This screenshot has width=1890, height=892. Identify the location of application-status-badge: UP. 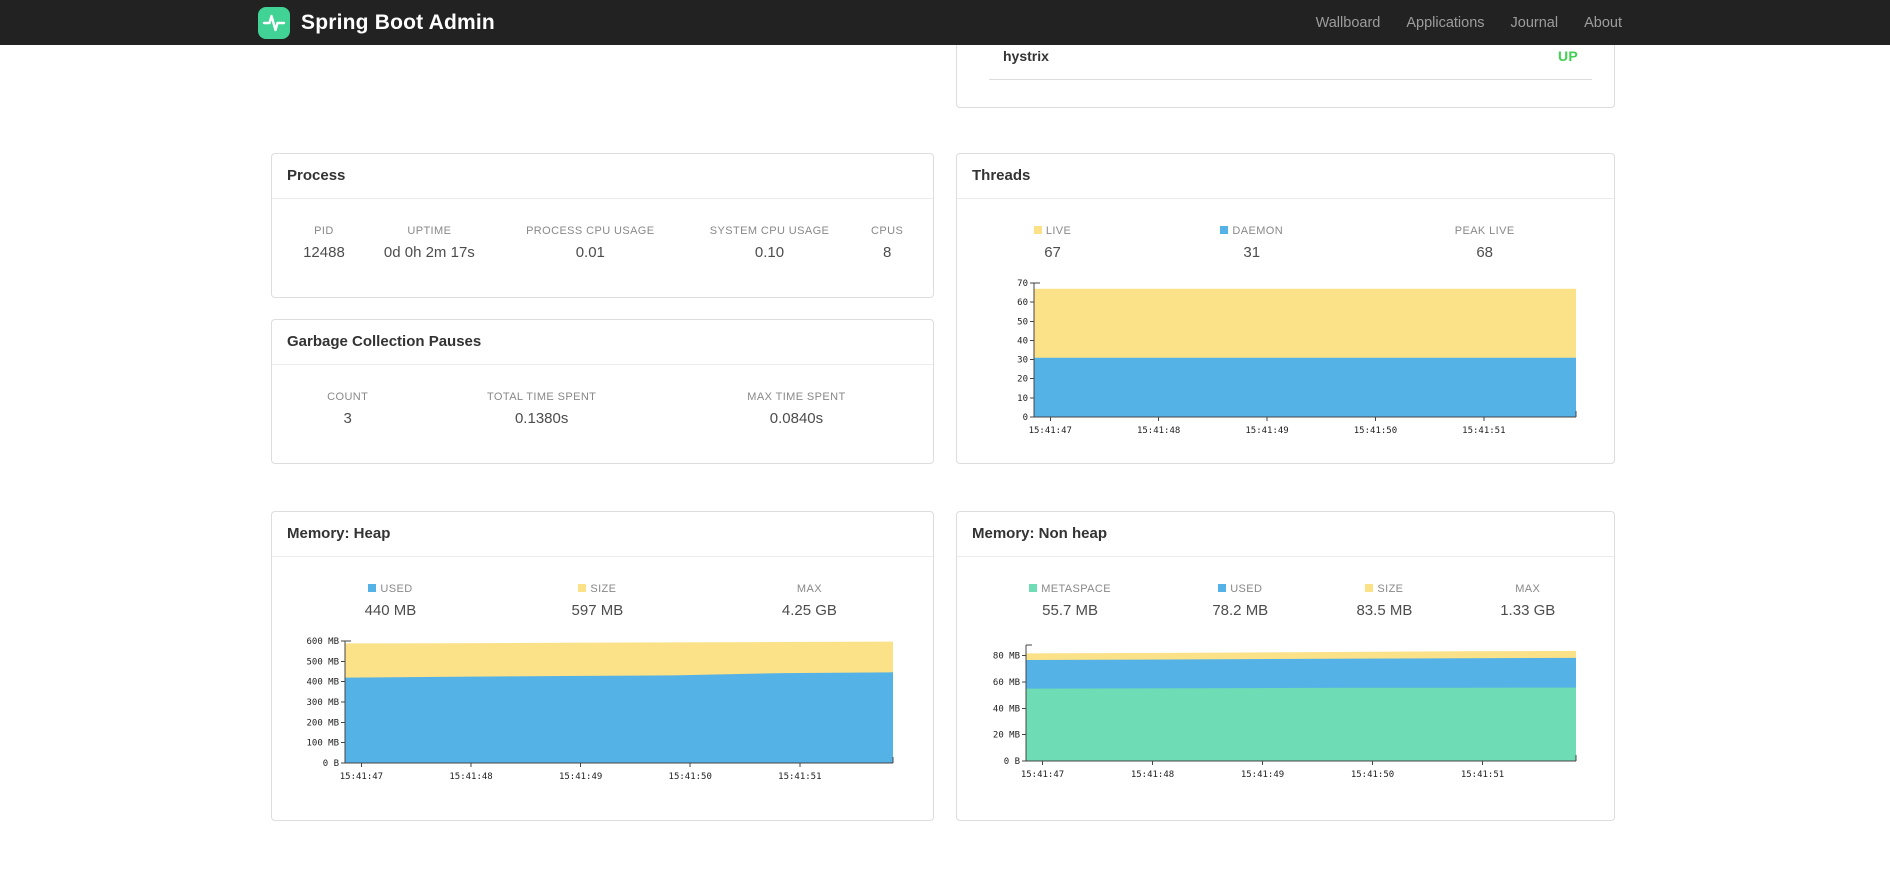
(1567, 56).